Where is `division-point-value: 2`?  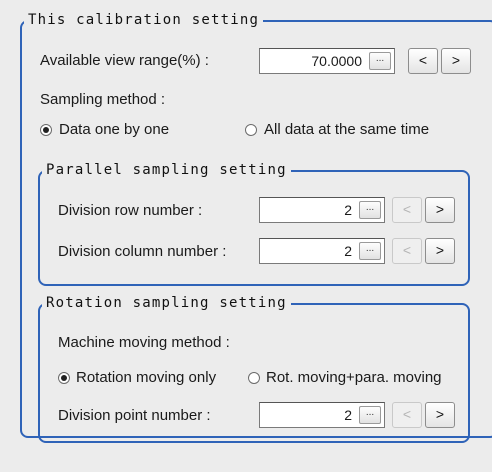
division-point-value: 2 is located at coordinates (348, 415).